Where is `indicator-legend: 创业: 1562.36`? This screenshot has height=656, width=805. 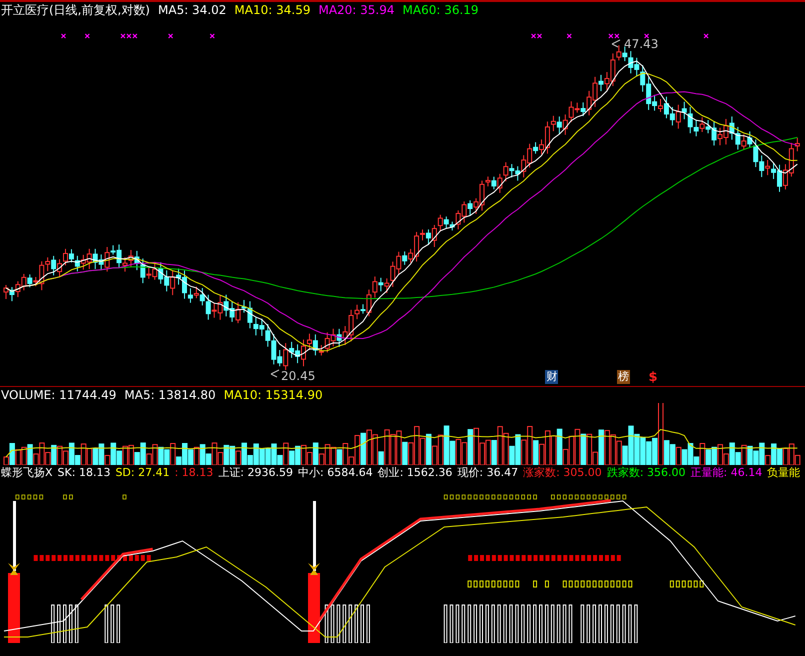
indicator-legend: 创业: 1562.36 is located at coordinates (415, 473).